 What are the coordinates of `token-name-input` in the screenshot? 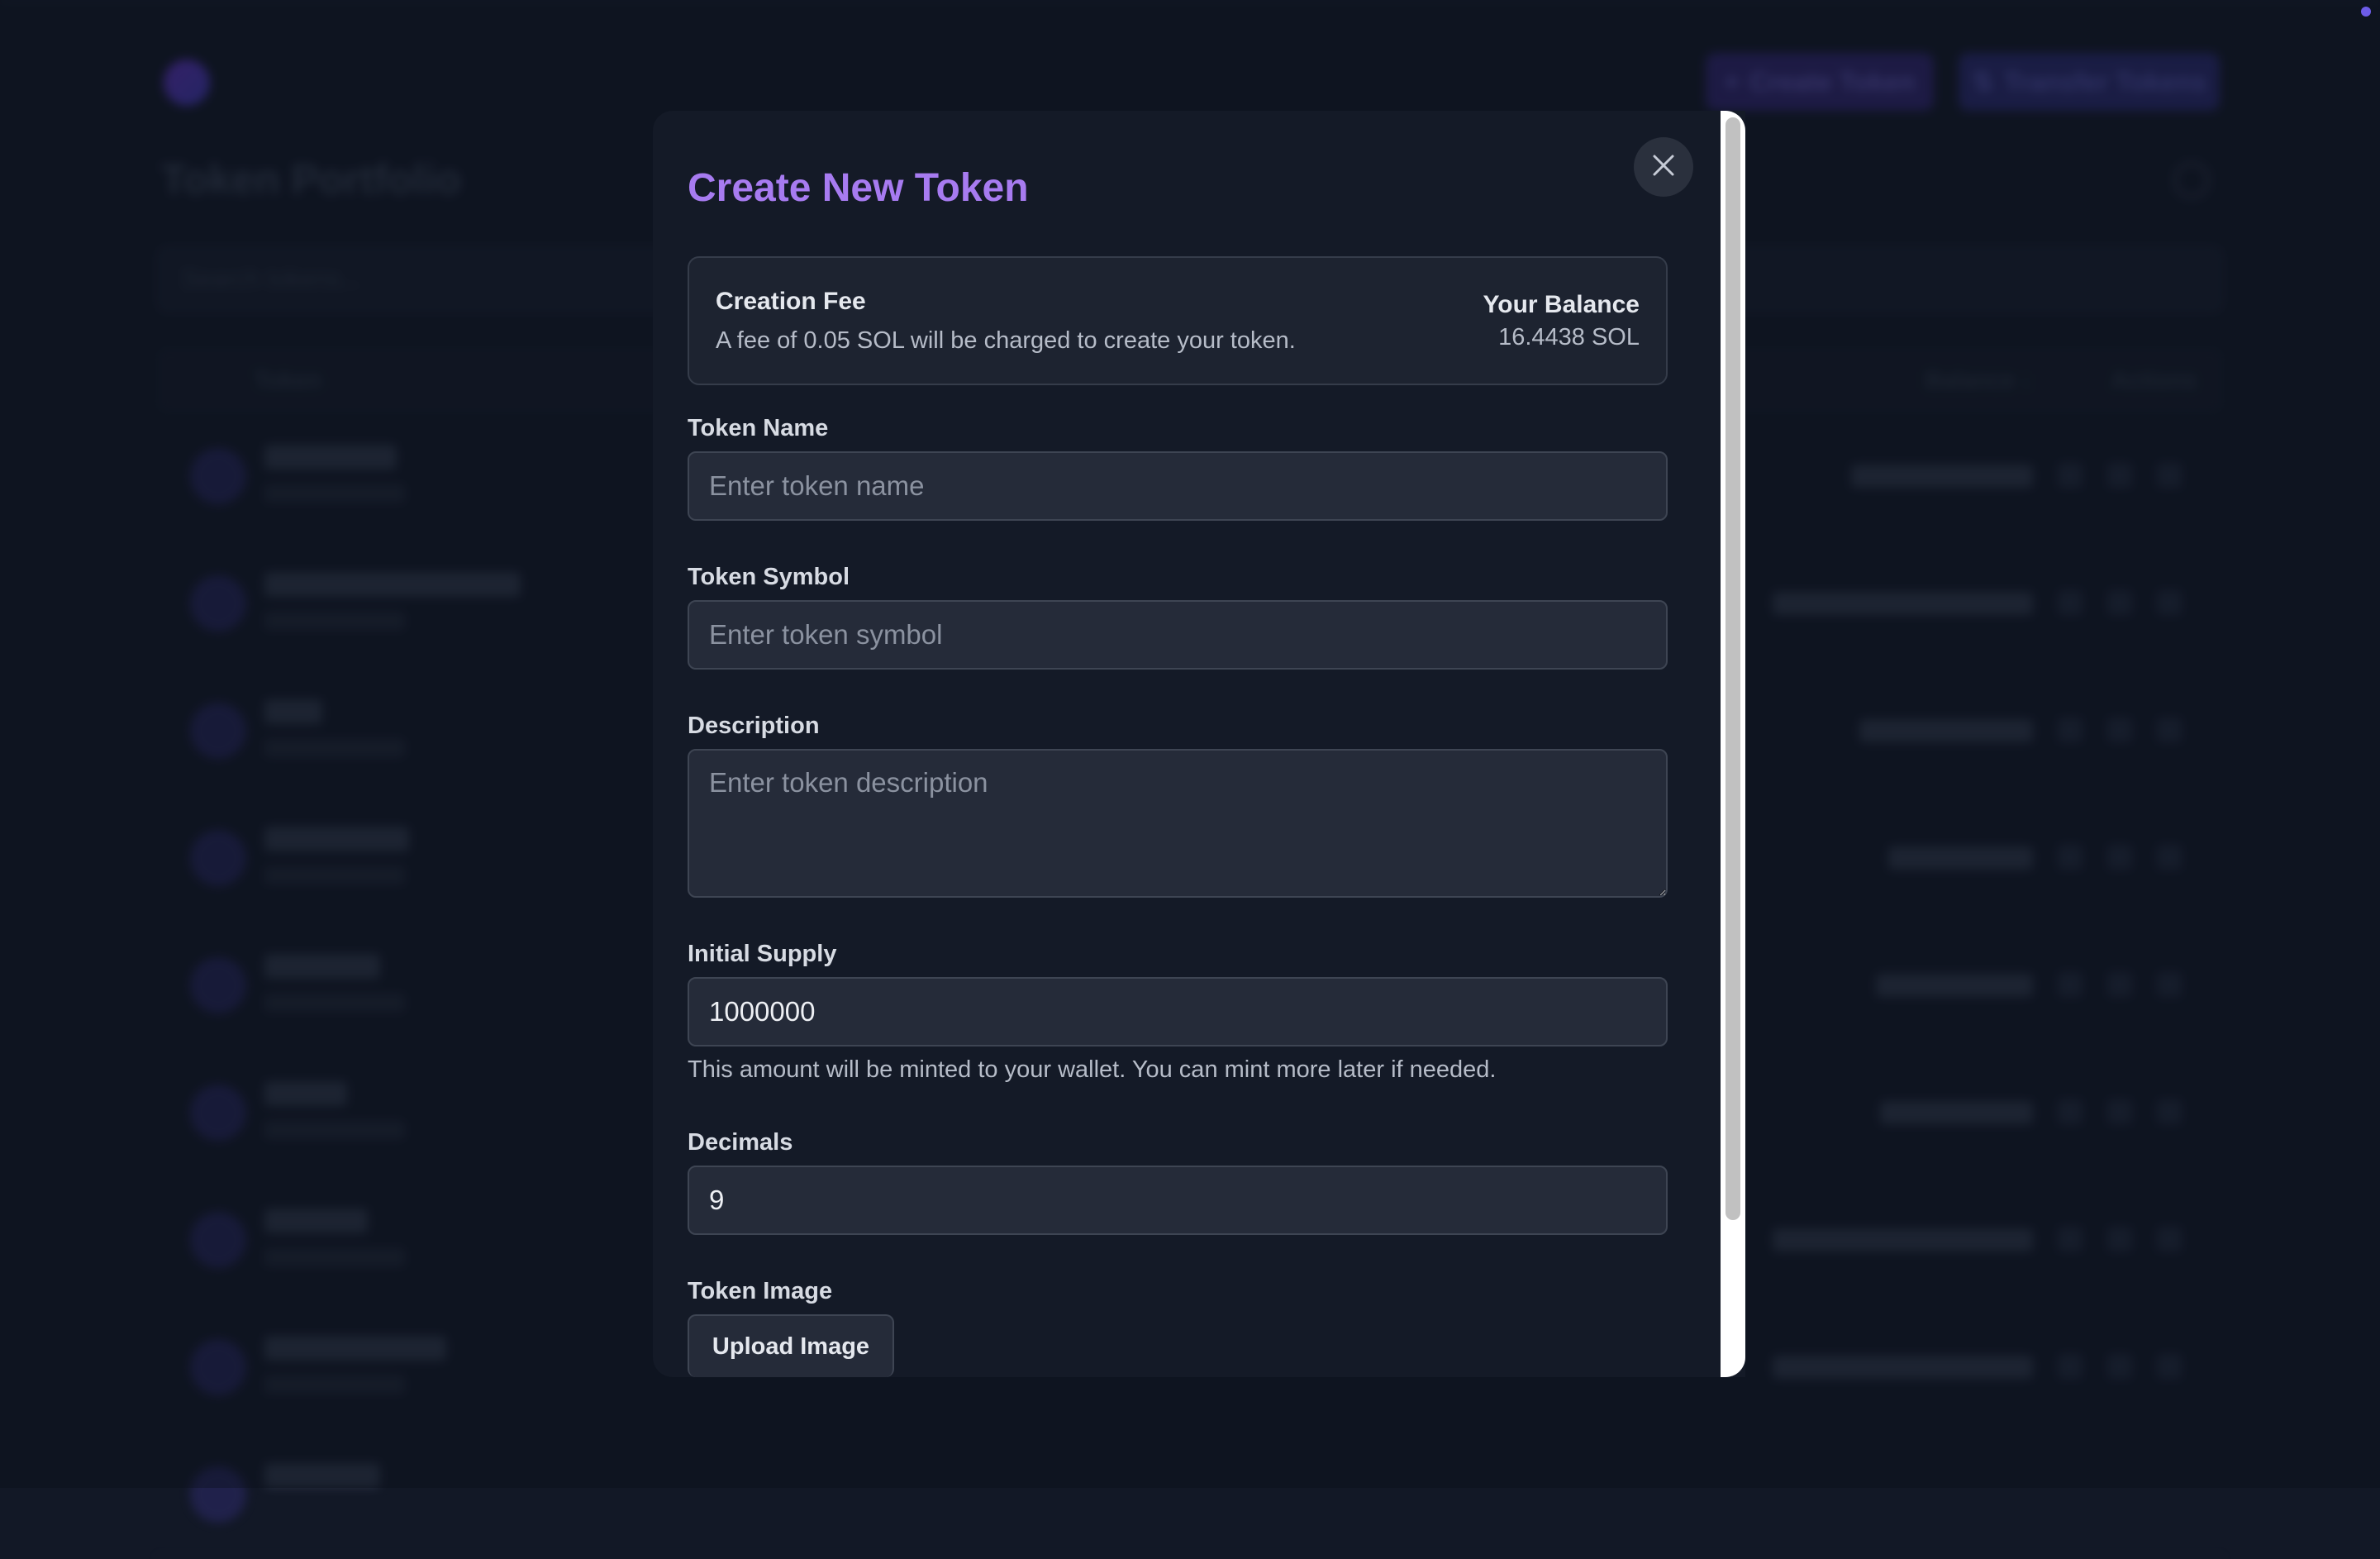 It's located at (1178, 486).